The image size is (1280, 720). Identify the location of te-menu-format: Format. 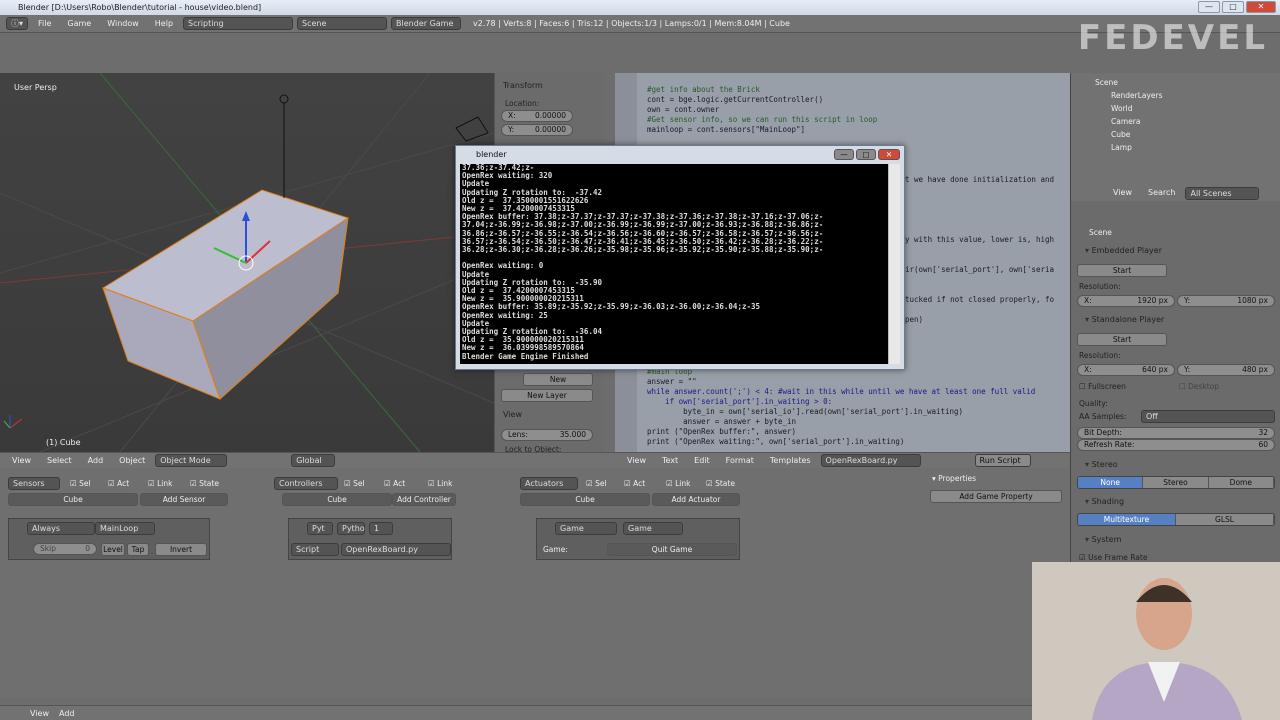
(740, 461).